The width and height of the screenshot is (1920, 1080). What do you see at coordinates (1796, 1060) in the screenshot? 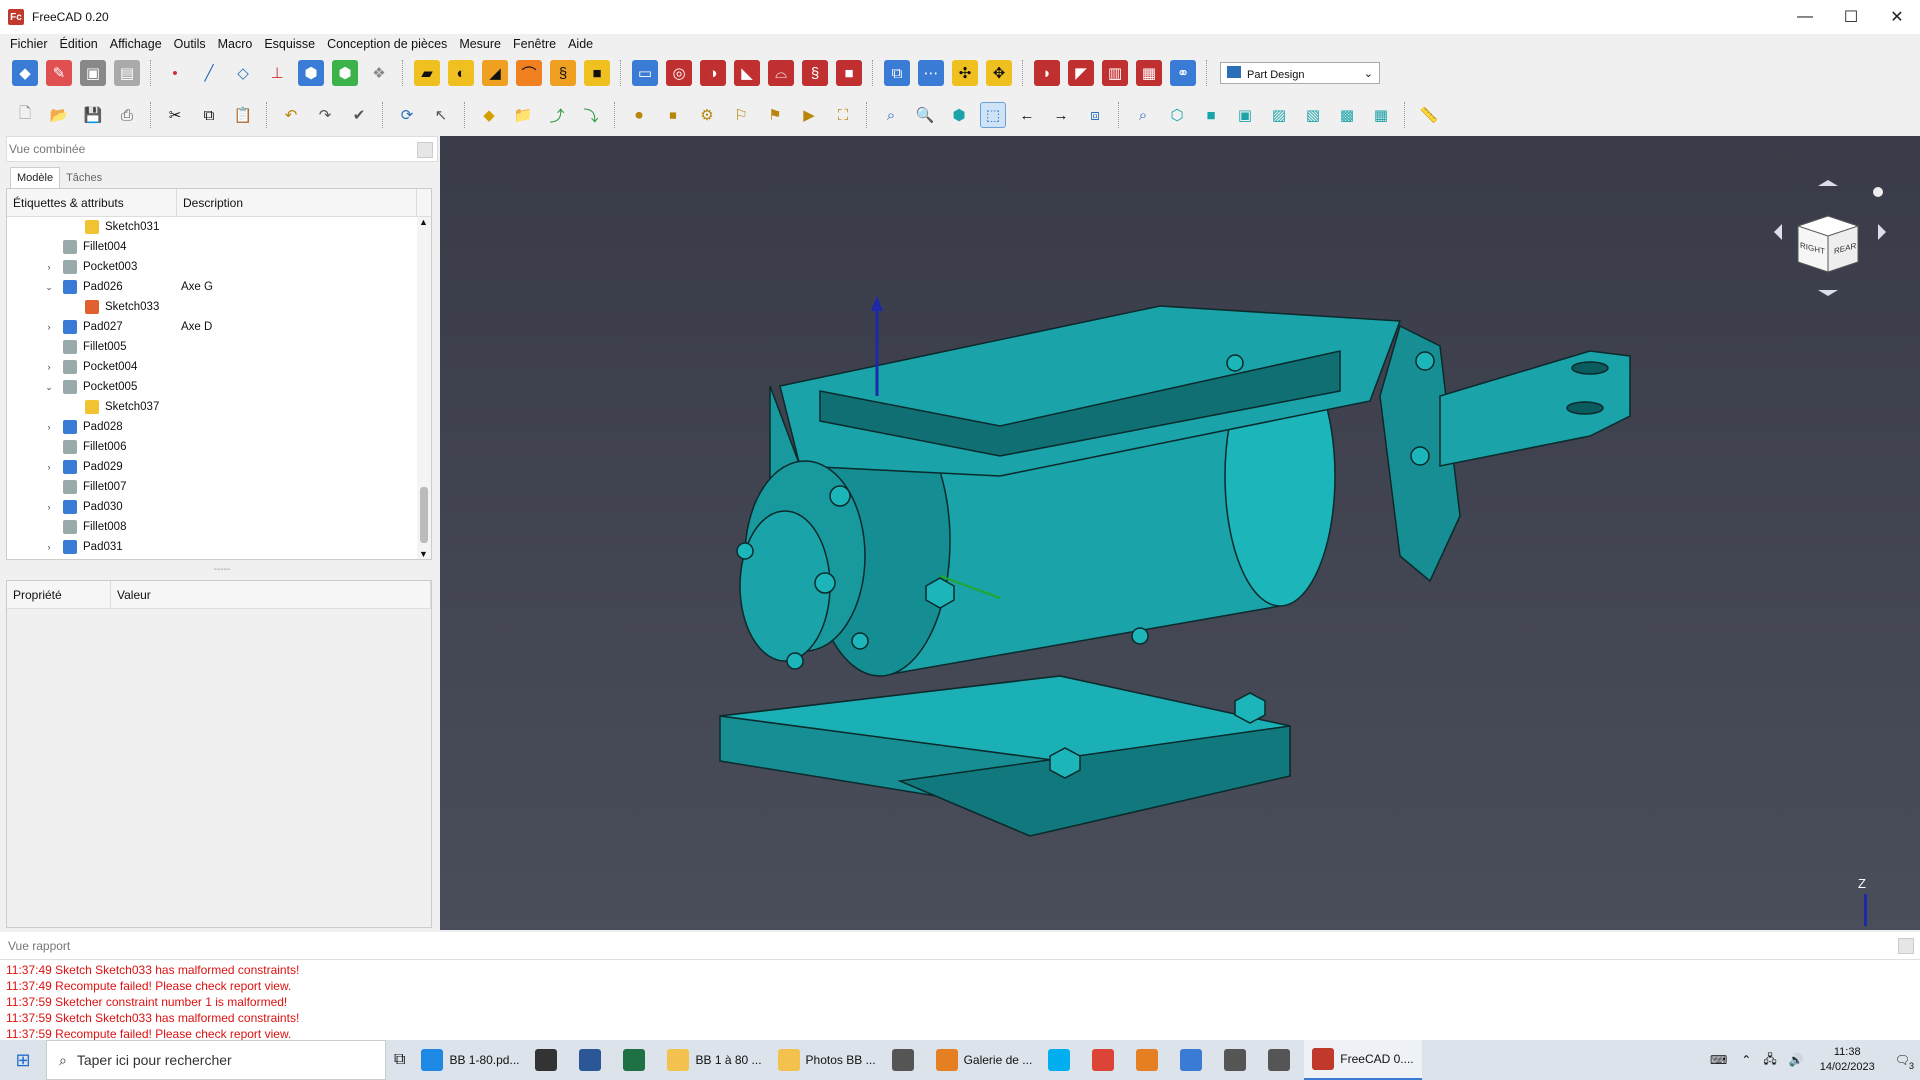
I see `volume-icon: 🔊` at bounding box center [1796, 1060].